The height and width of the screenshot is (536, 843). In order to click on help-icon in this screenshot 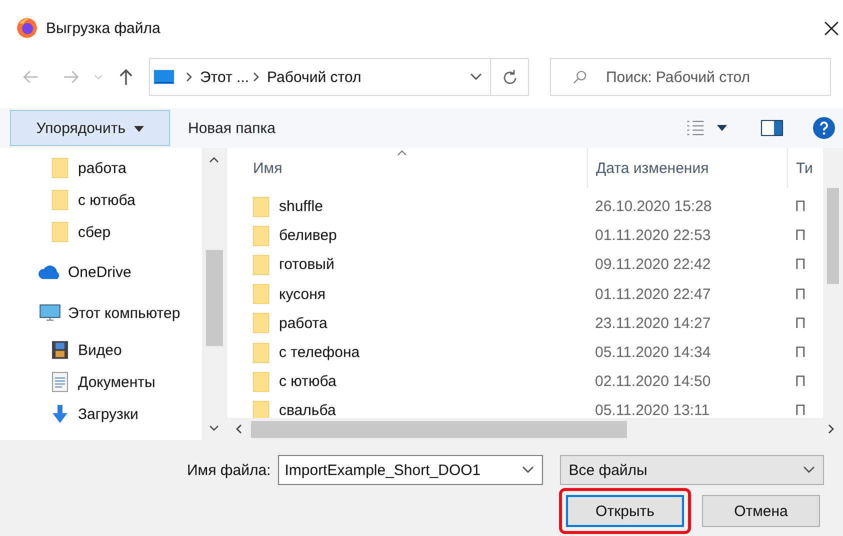, I will do `click(824, 128)`.